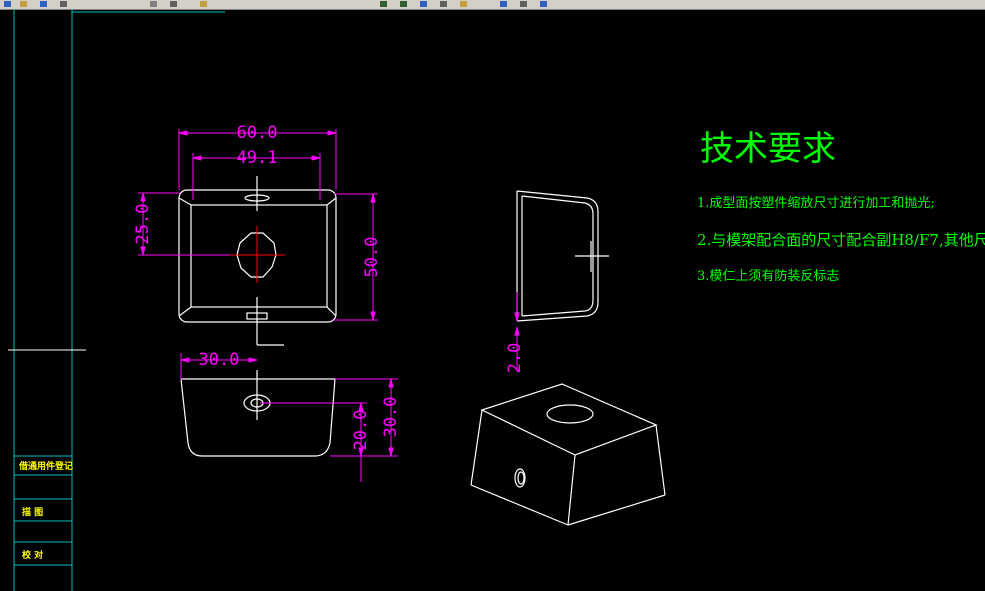 Image resolution: width=985 pixels, height=591 pixels. Describe the element at coordinates (463, 4) in the screenshot. I see `layer-icon` at that location.